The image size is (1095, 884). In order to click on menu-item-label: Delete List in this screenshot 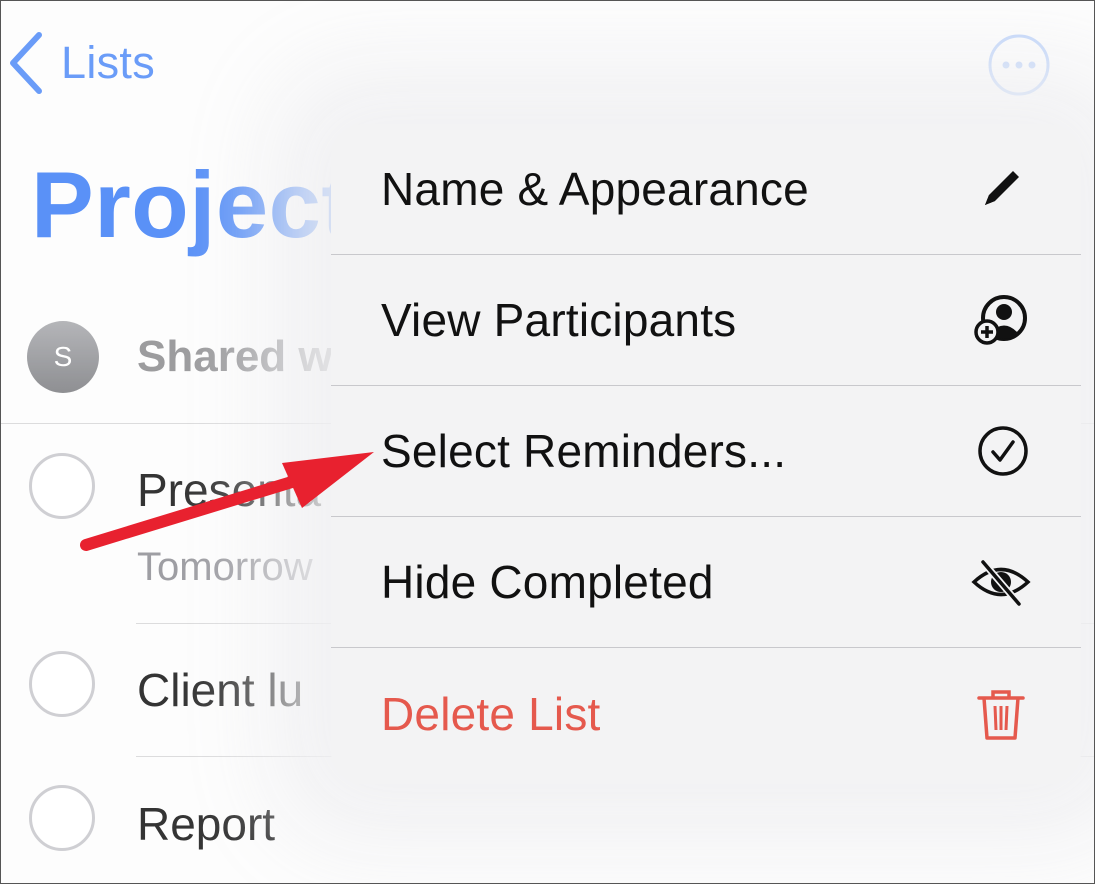, I will do `click(491, 713)`.